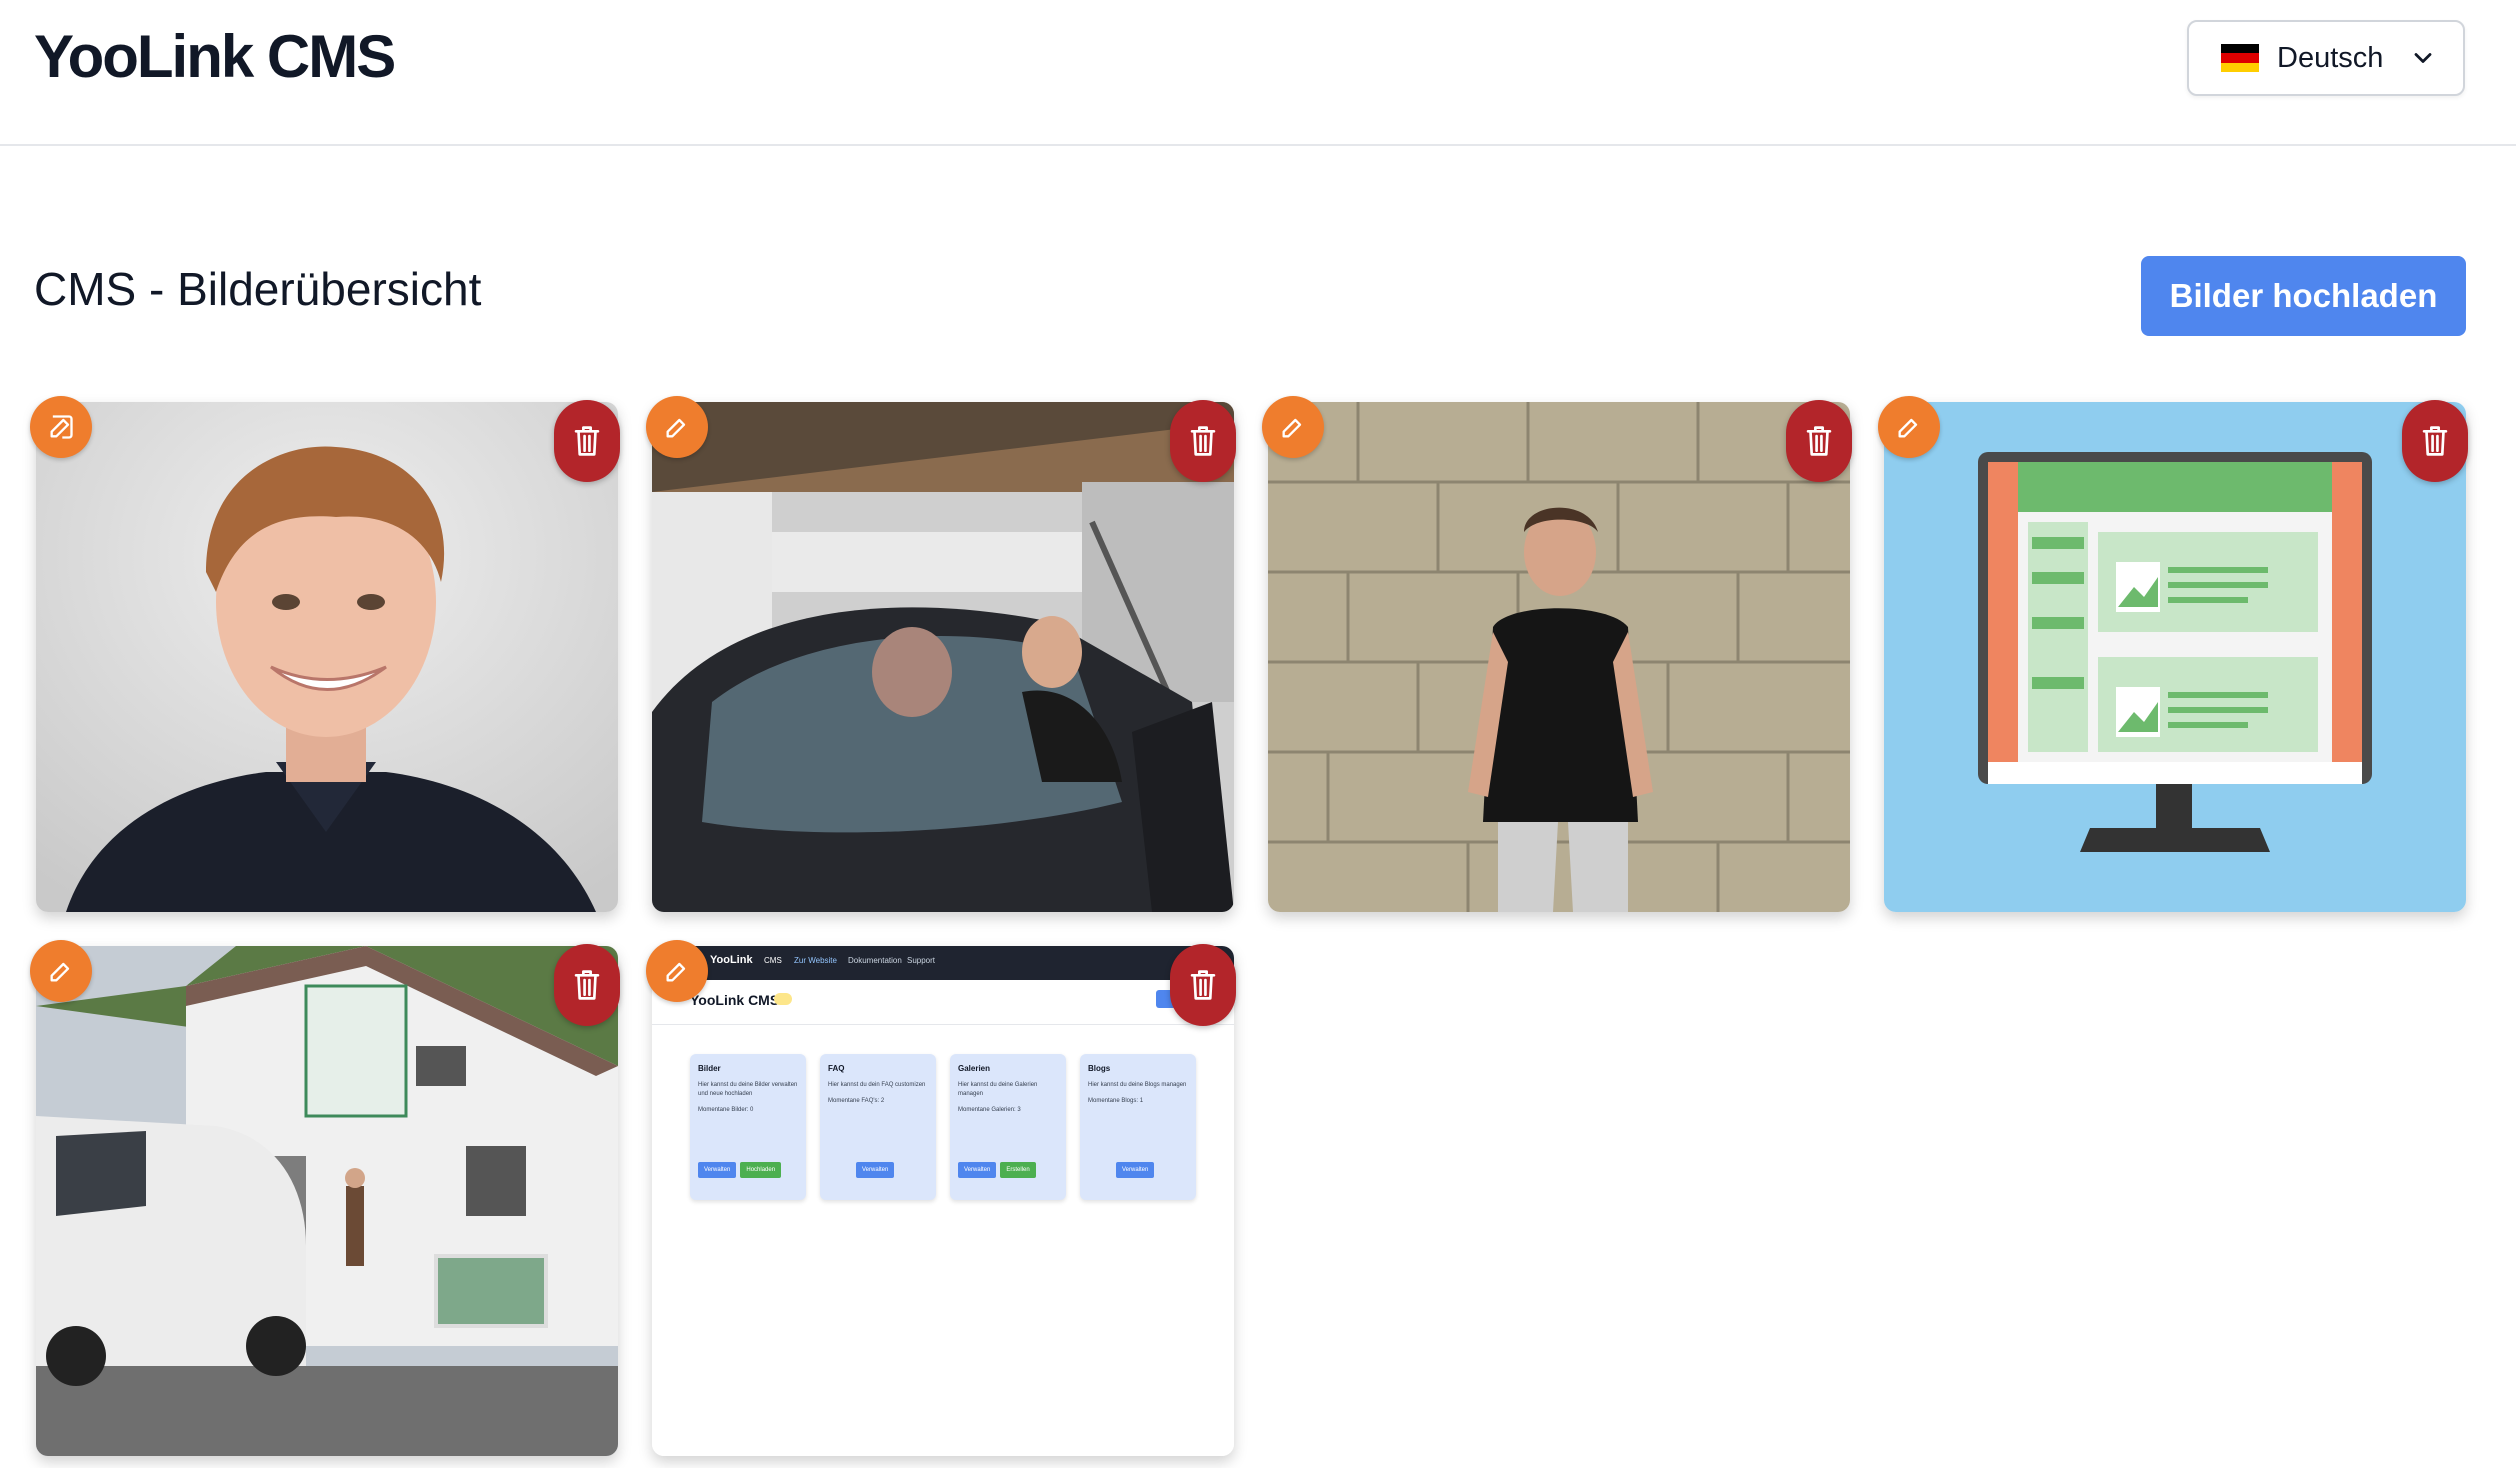  Describe the element at coordinates (815, 960) in the screenshot. I see `preview-nav-website: Zur Website` at that location.